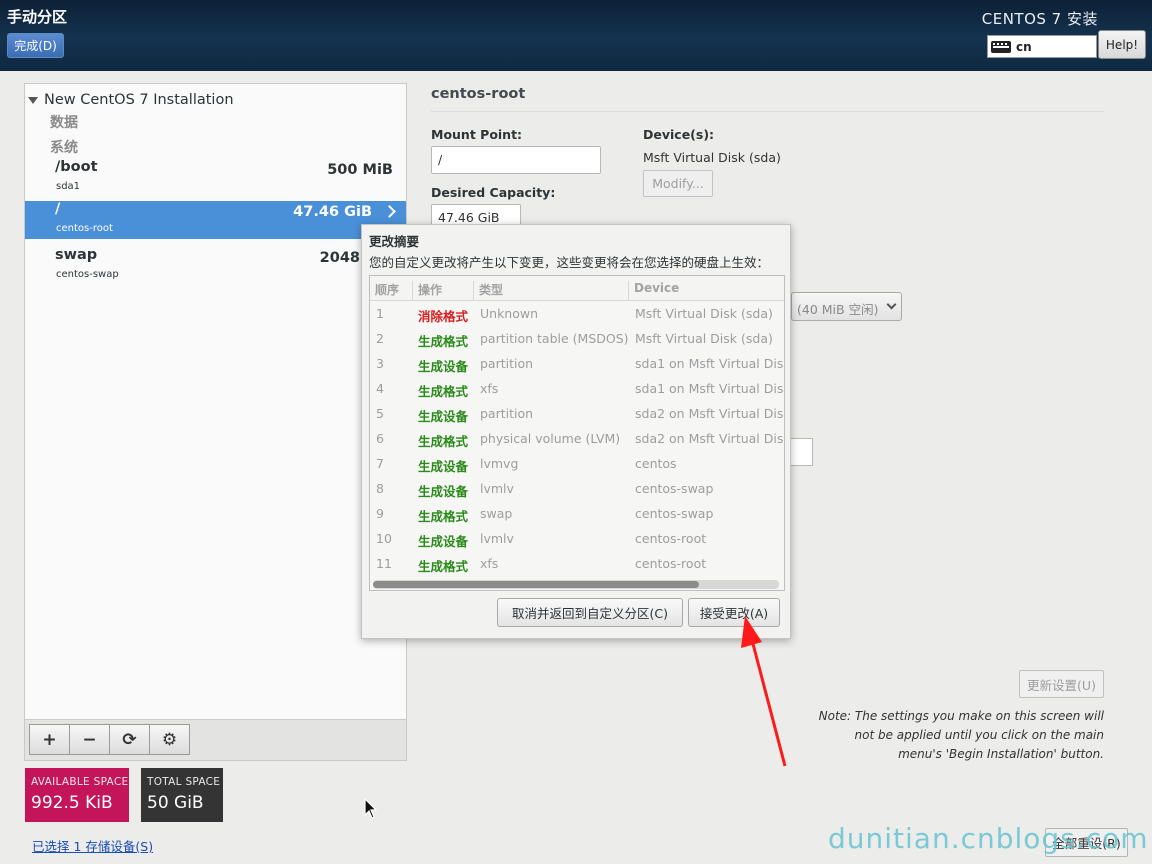  Describe the element at coordinates (679, 134) in the screenshot. I see `devices-label: Device(s):` at that location.